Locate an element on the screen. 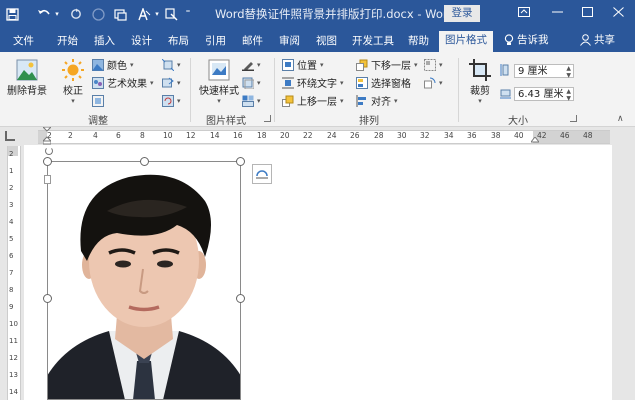 This screenshot has width=635, height=400. resize-handle-top-left is located at coordinates (47, 161).